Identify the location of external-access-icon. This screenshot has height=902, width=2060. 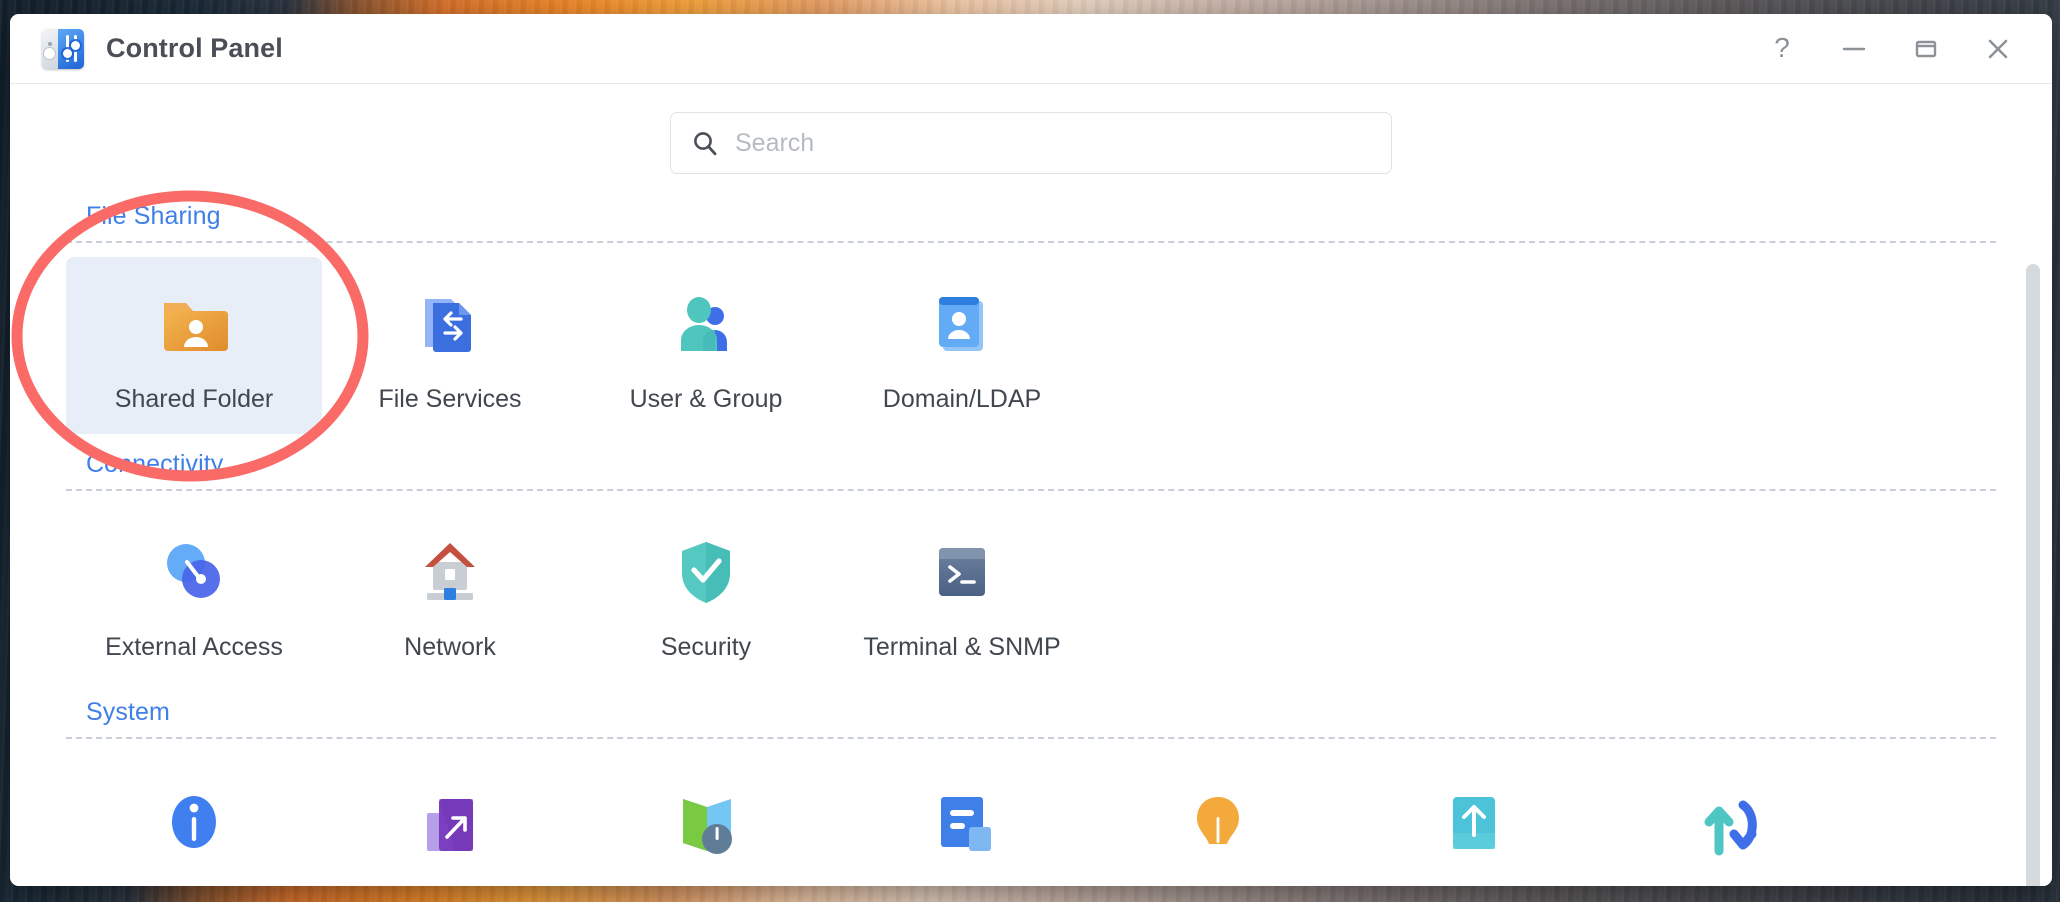
(194, 572).